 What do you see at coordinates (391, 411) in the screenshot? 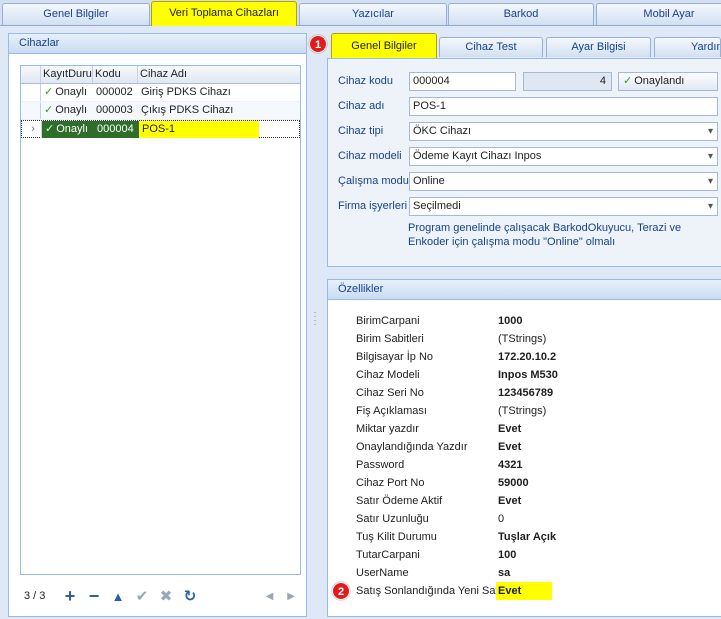
I see `property-key: Fiş Açıklaması` at bounding box center [391, 411].